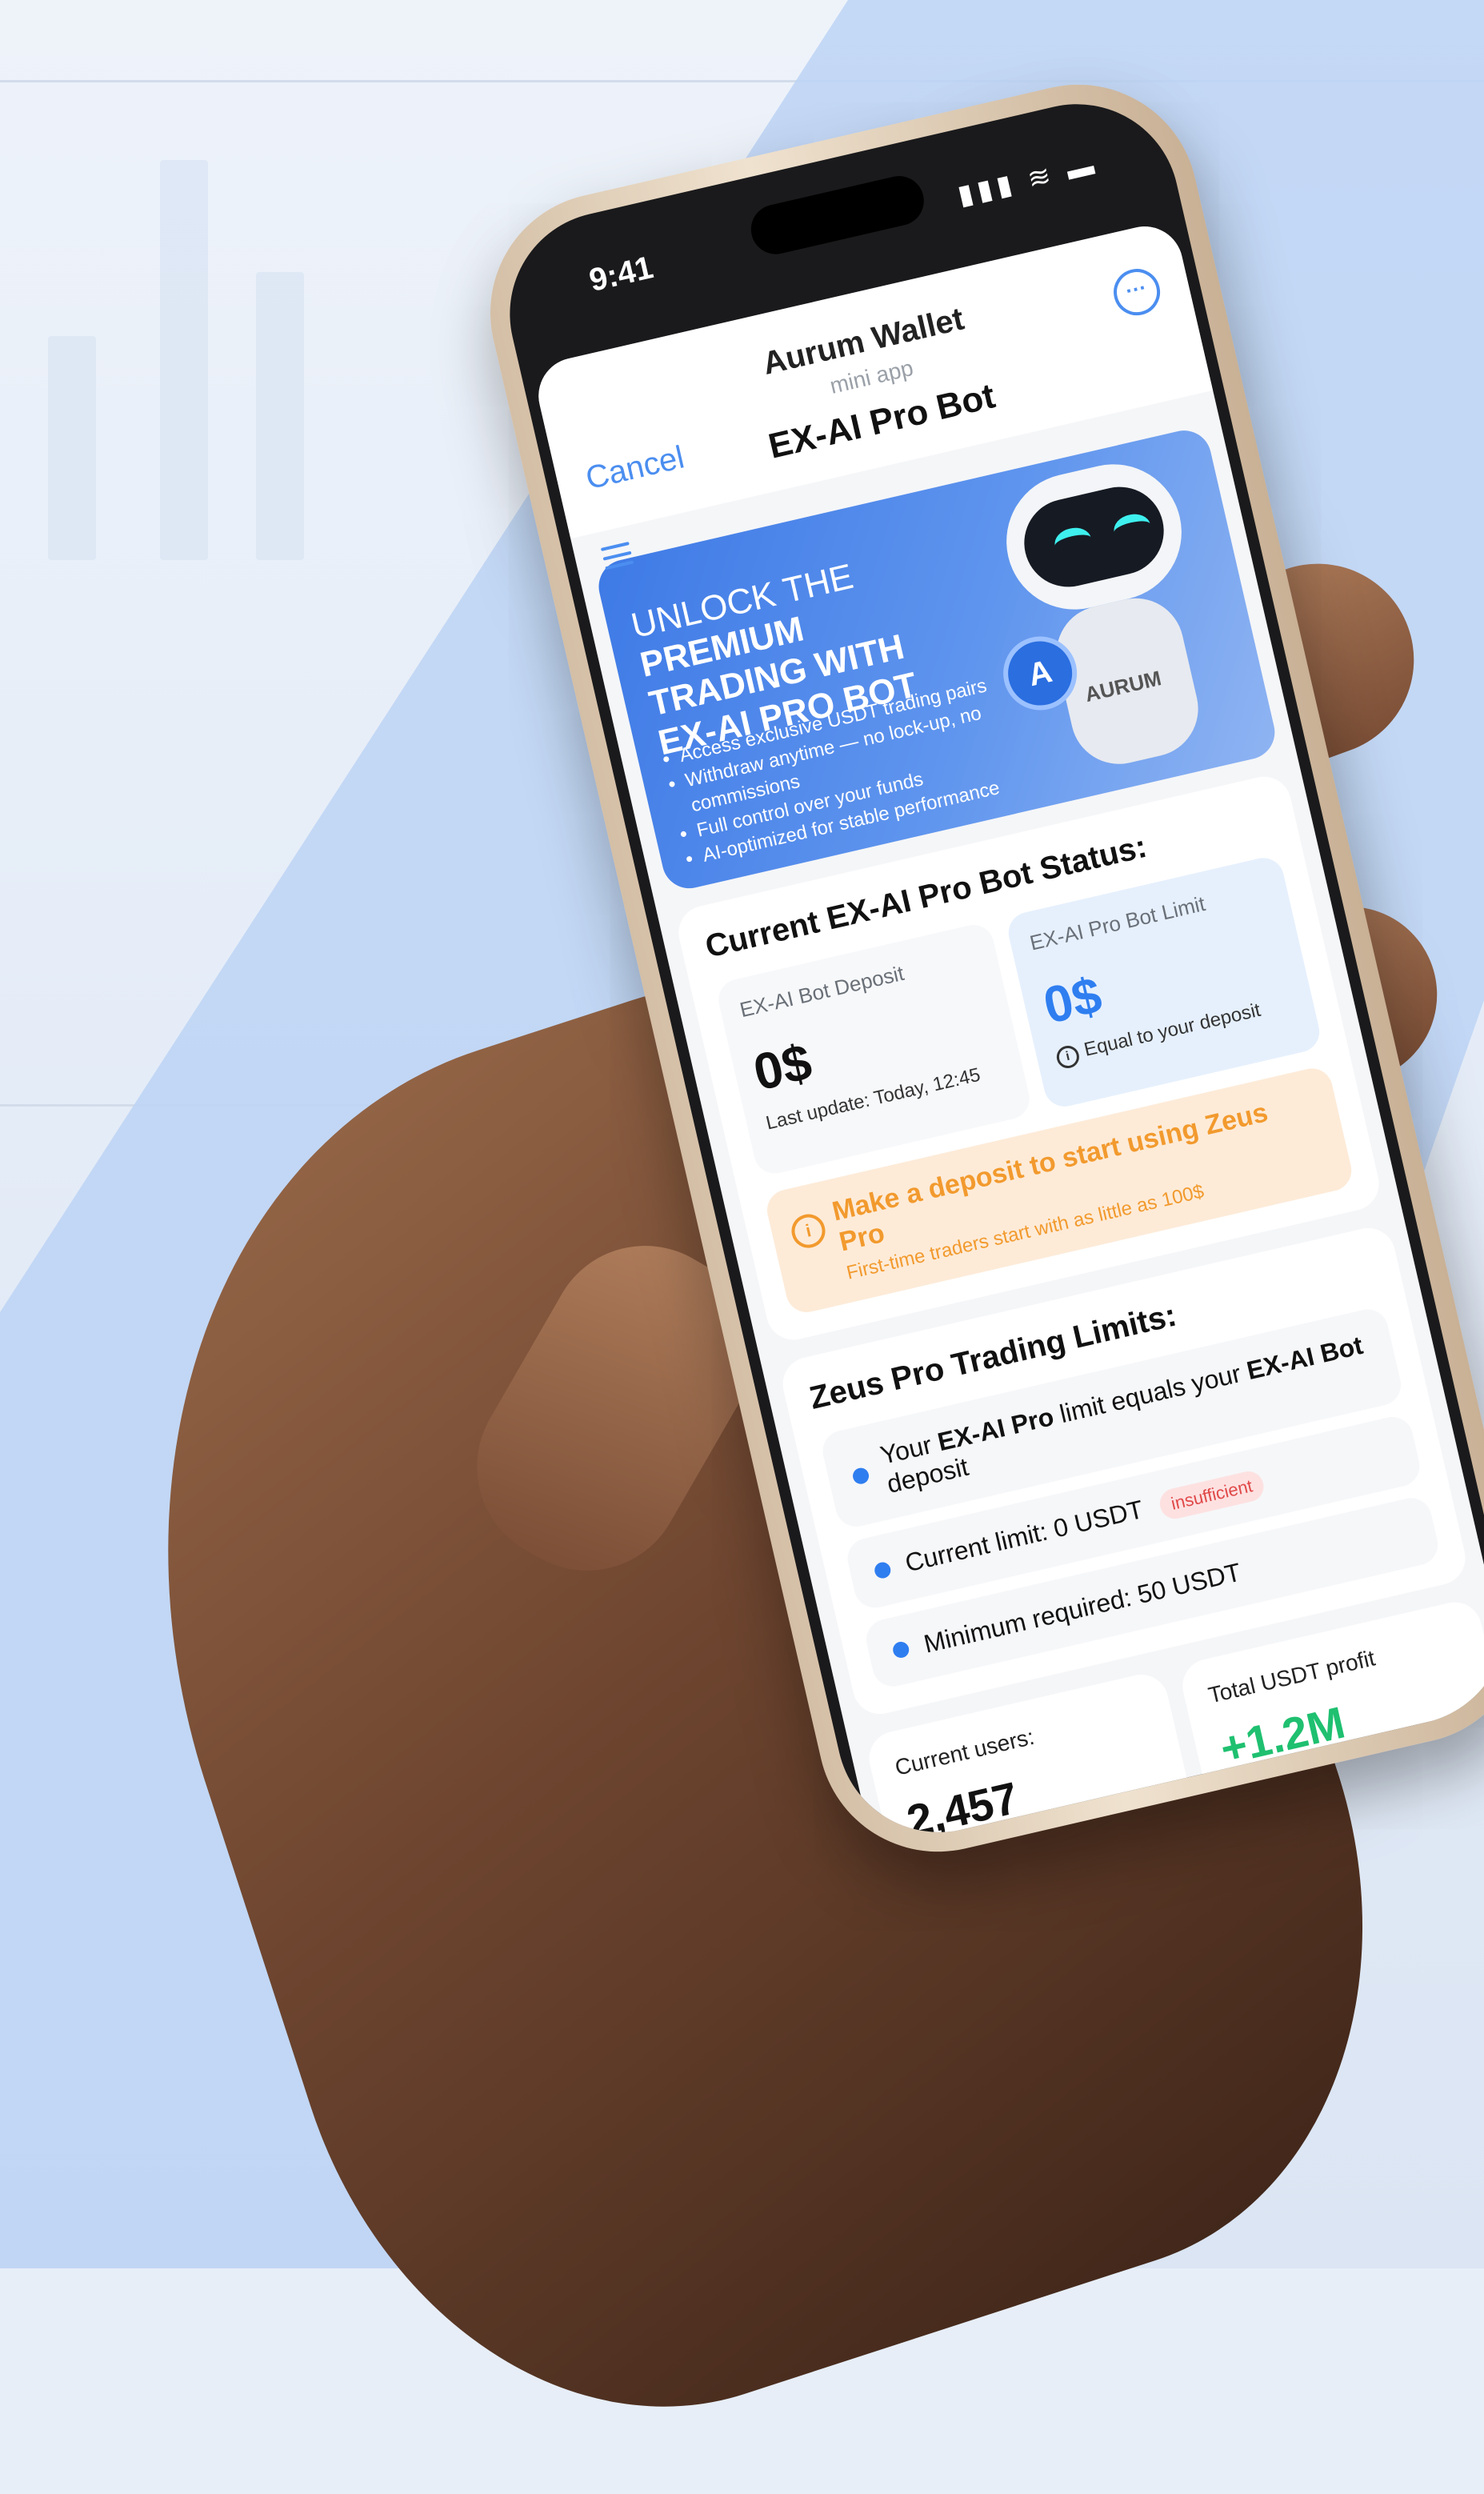 The image size is (1484, 2494). I want to click on info-icon: i, so click(1068, 1057).